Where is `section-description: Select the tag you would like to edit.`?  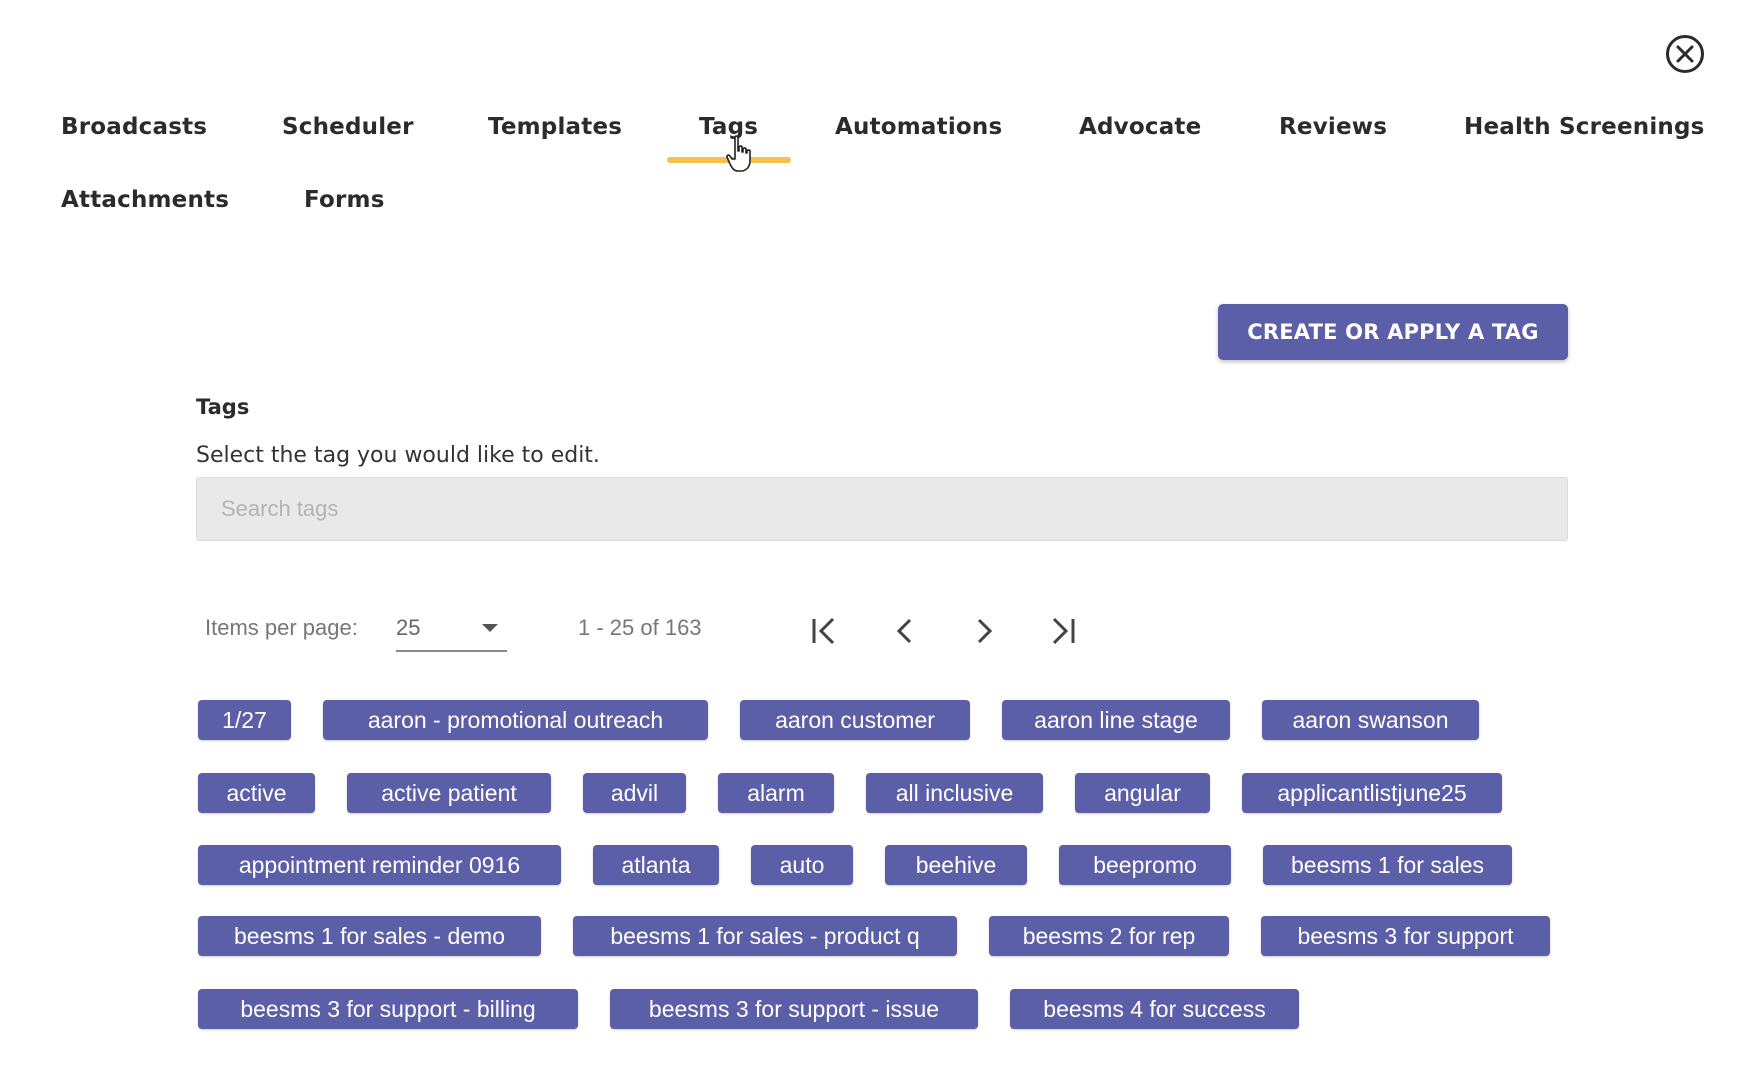 section-description: Select the tag you would like to edit. is located at coordinates (398, 455).